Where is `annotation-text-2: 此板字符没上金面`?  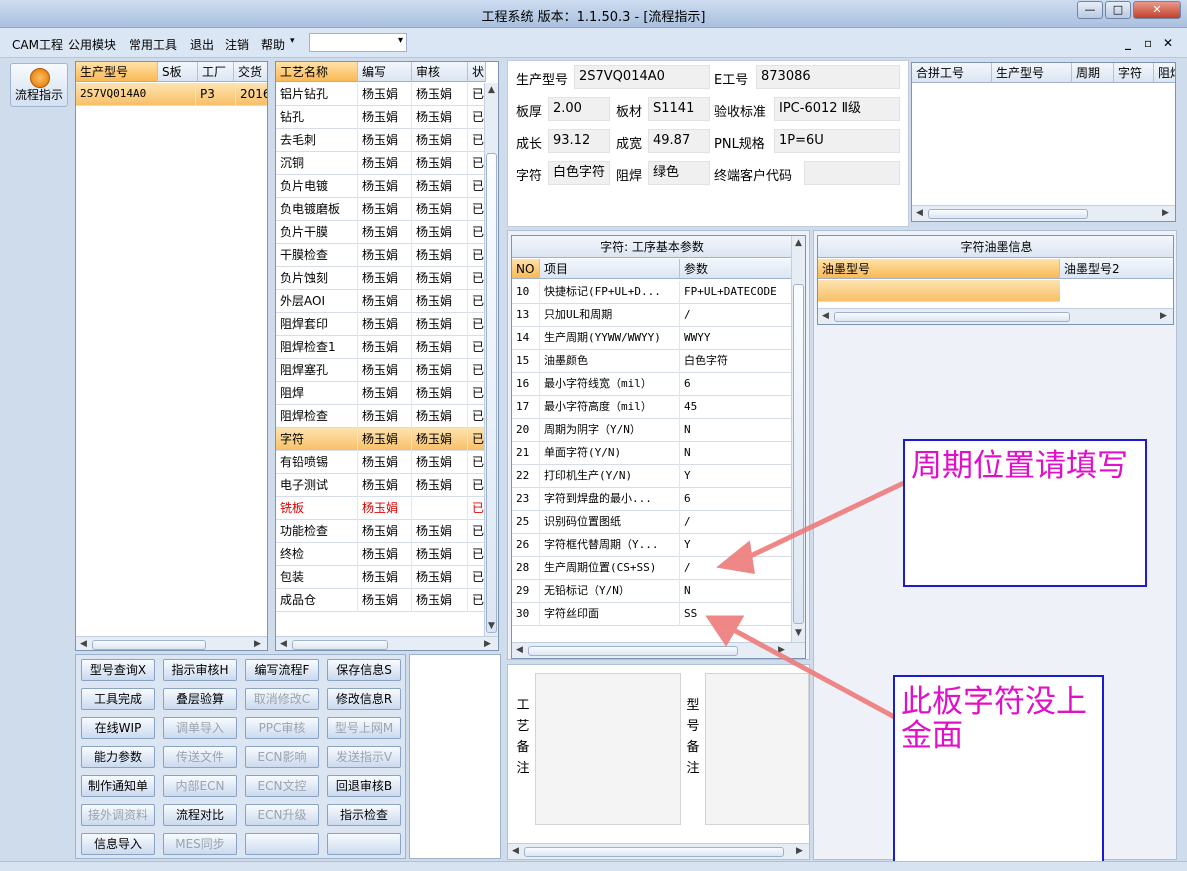 annotation-text-2: 此板字符没上金面 is located at coordinates (994, 719).